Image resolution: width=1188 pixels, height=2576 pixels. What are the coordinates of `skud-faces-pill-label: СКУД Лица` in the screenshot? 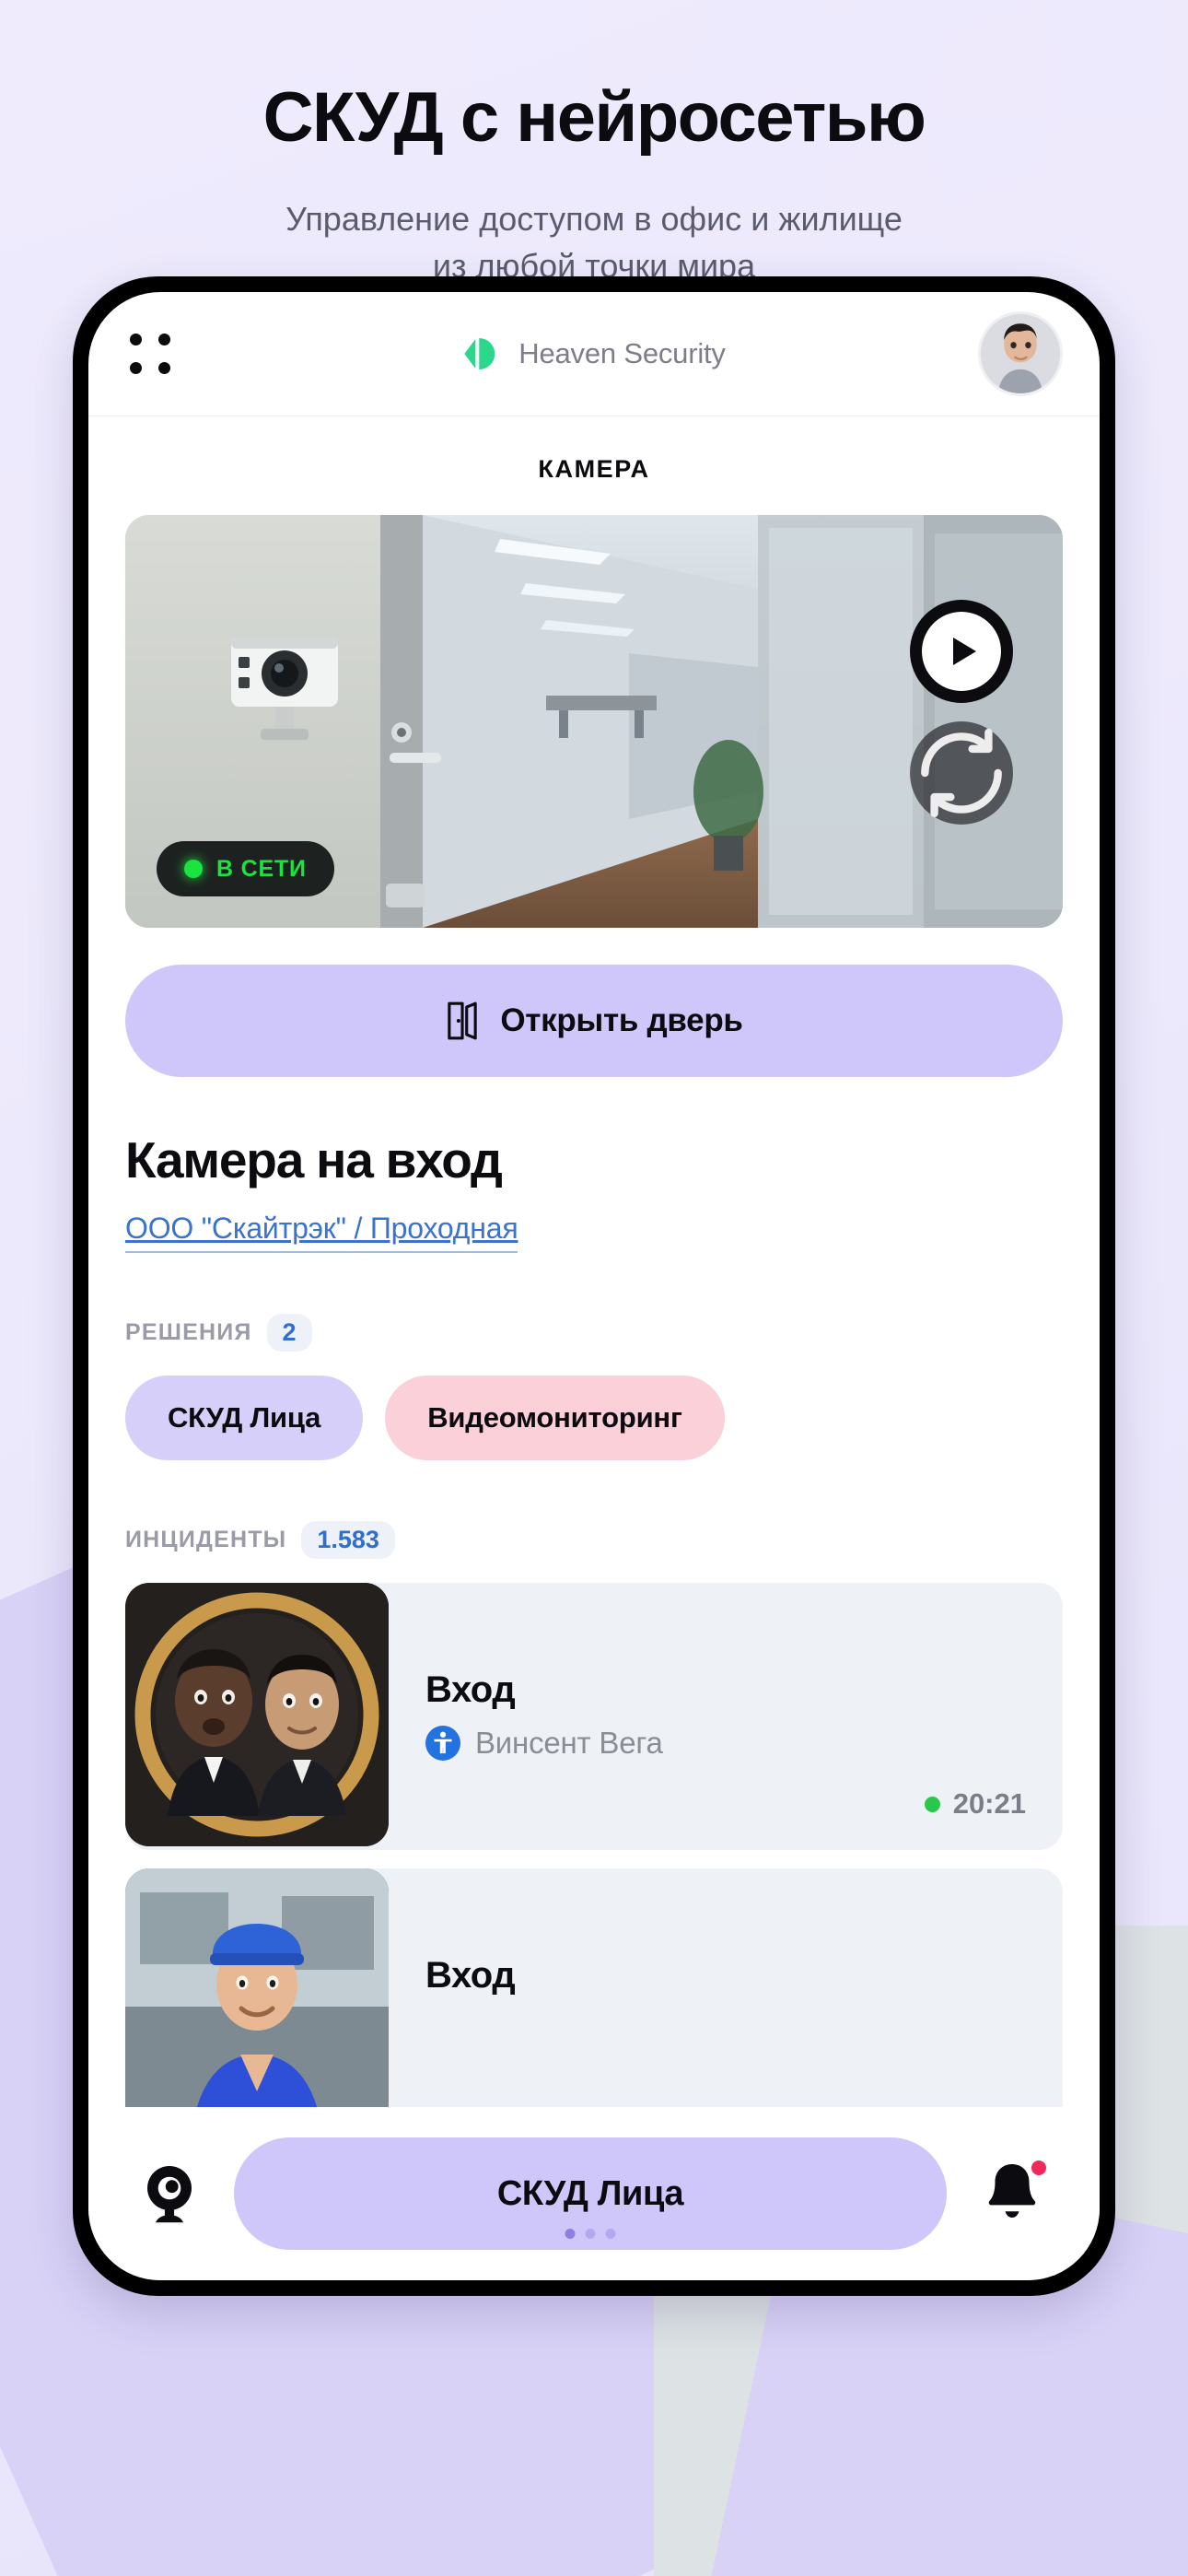 It's located at (590, 2193).